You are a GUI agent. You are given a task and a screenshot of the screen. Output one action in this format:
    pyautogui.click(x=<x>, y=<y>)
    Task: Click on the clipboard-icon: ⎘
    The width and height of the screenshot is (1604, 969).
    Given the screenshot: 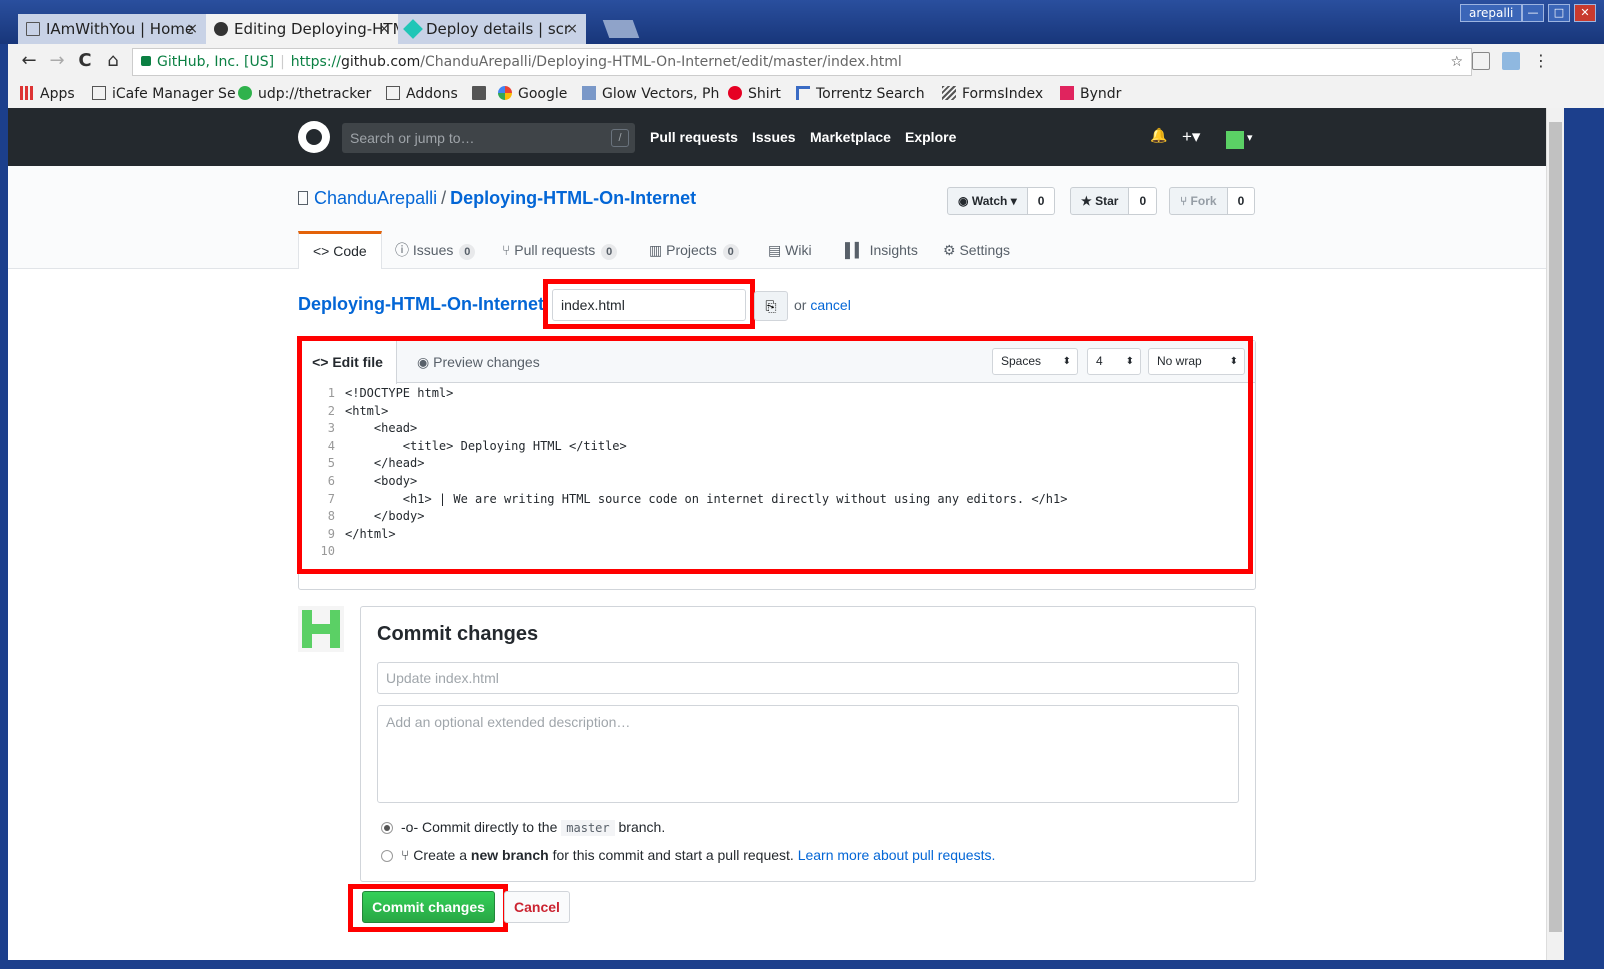 What is the action you would take?
    pyautogui.click(x=771, y=306)
    